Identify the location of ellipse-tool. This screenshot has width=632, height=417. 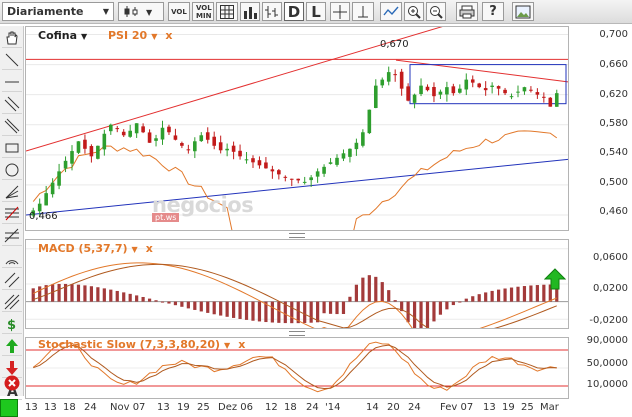
(12, 170).